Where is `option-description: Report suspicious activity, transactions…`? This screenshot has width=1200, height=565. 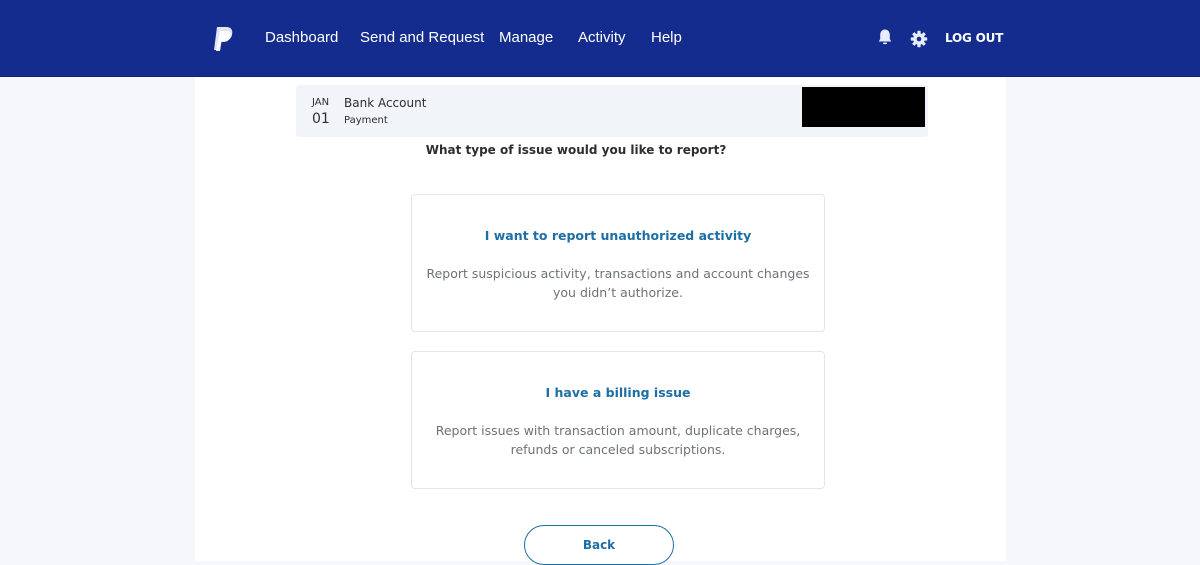
option-description: Report suspicious activity, transactions… is located at coordinates (618, 283).